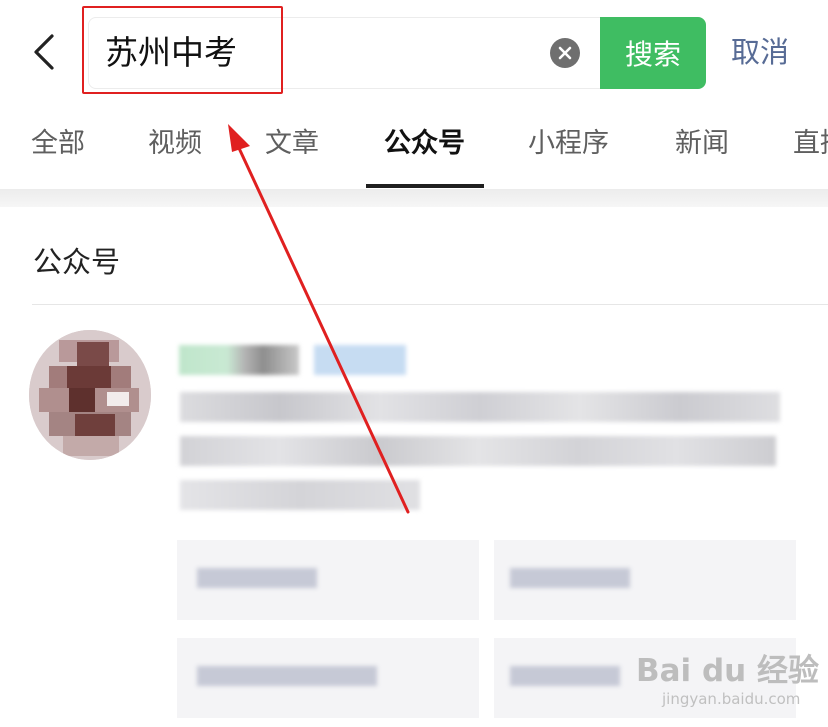 The height and width of the screenshot is (727, 828). Describe the element at coordinates (430, 304) in the screenshot. I see `section-divider` at that location.